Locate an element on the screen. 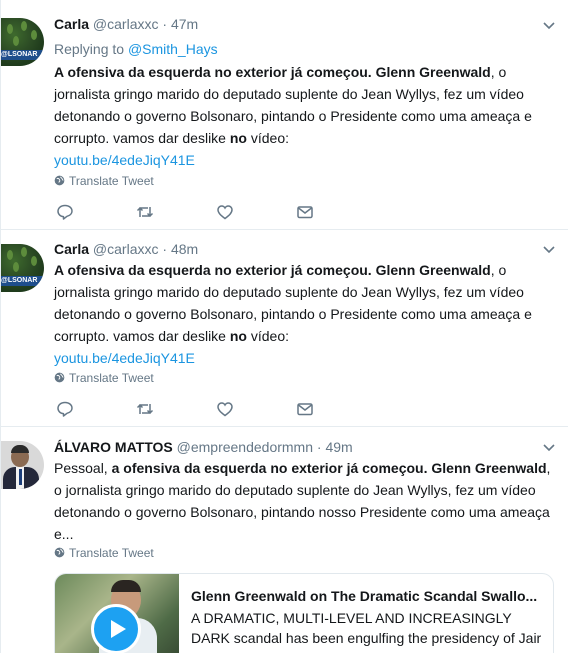 This screenshot has width=568, height=653. author-handle: @empreendedormmn is located at coordinates (245, 447).